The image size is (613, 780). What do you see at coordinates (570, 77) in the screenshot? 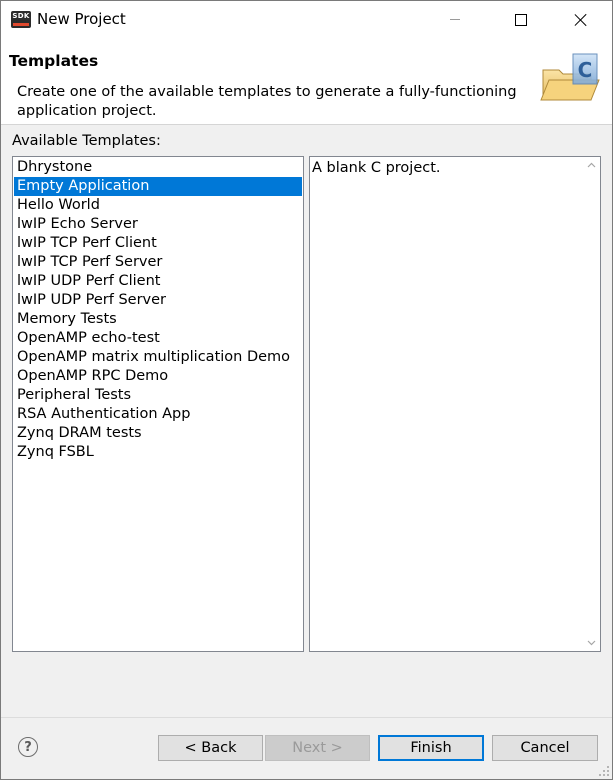
I see `folder-c-icon: C` at bounding box center [570, 77].